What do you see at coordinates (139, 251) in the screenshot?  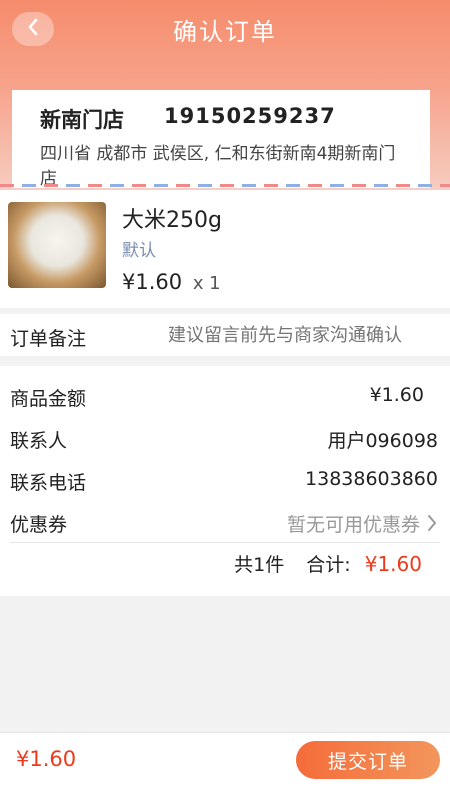 I see `product-spec: 默认` at bounding box center [139, 251].